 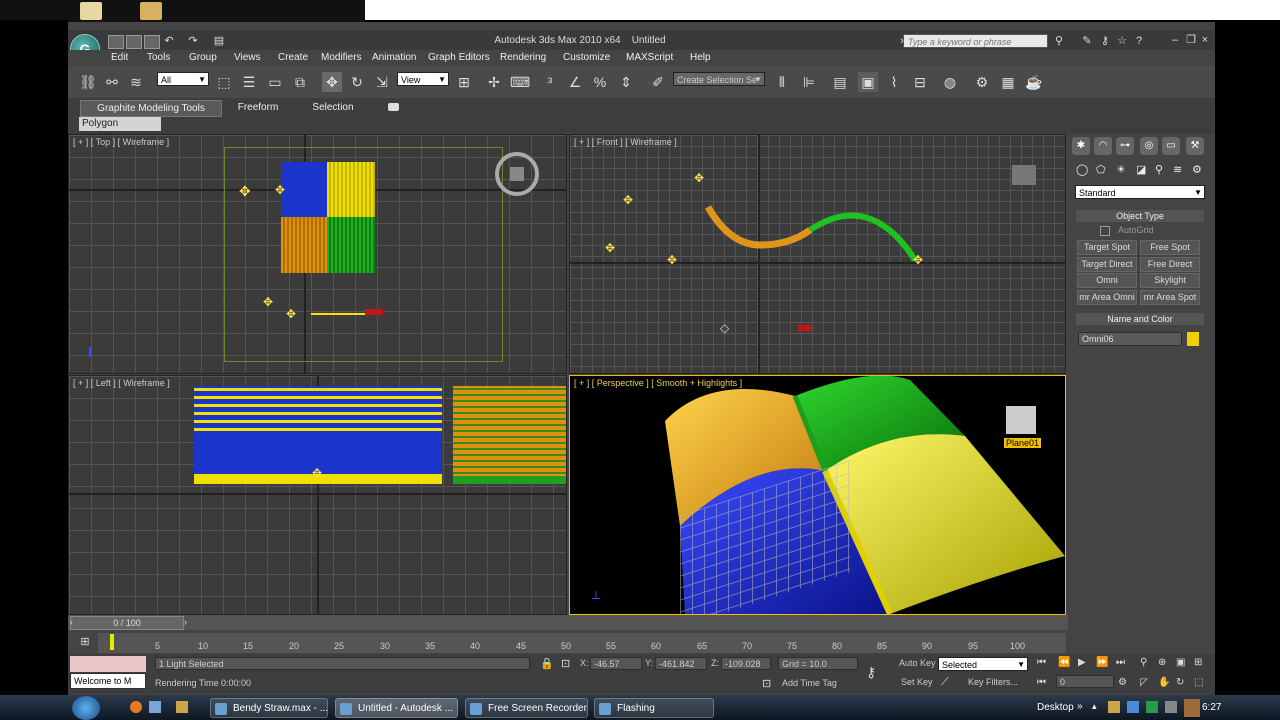 What do you see at coordinates (1130, 339) in the screenshot?
I see `object-name-field: Omni06` at bounding box center [1130, 339].